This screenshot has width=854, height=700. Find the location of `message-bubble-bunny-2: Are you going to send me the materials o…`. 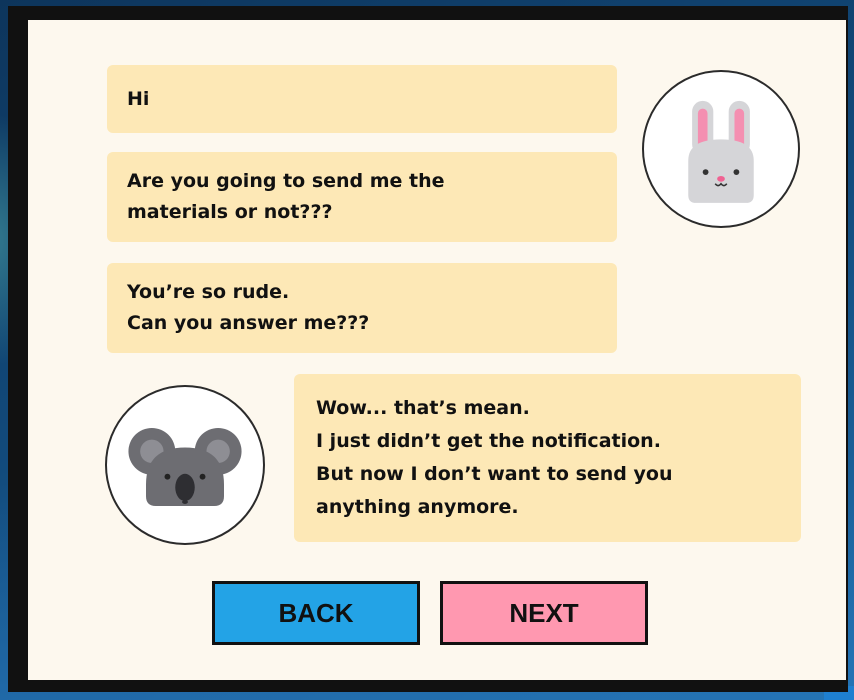

message-bubble-bunny-2: Are you going to send me the materials o… is located at coordinates (362, 197).